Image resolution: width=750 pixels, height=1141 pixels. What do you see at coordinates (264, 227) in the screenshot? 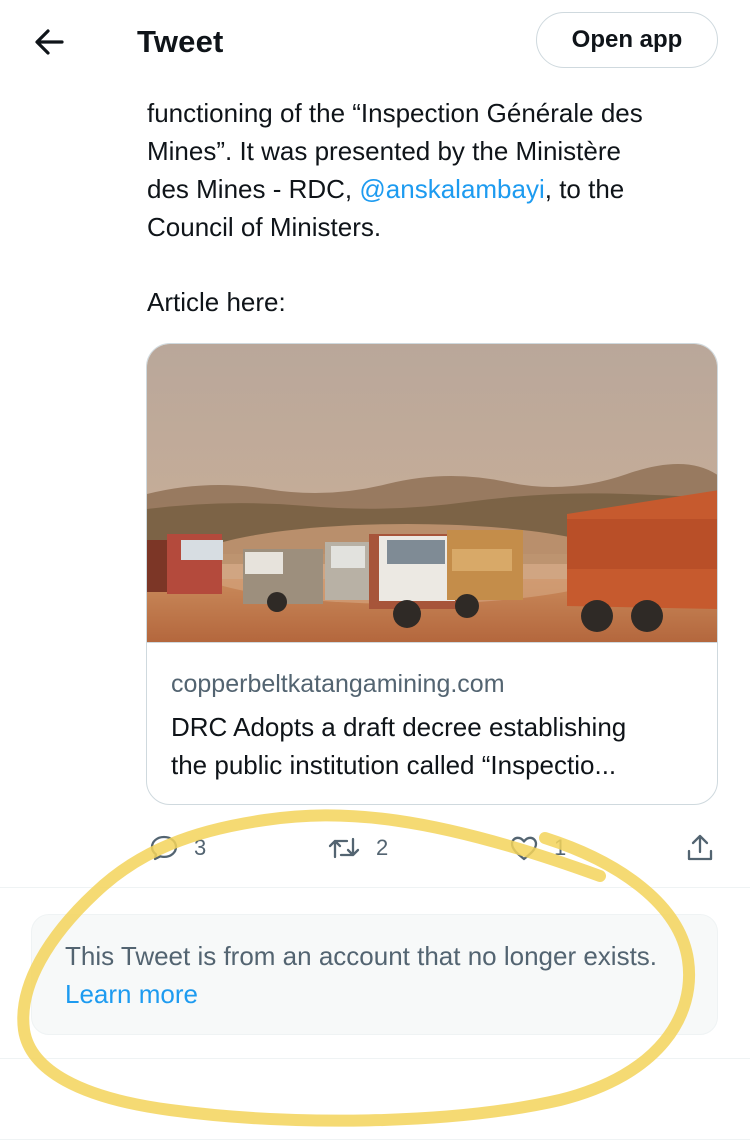
I see `tweet-line: Council of Ministers.` at bounding box center [264, 227].